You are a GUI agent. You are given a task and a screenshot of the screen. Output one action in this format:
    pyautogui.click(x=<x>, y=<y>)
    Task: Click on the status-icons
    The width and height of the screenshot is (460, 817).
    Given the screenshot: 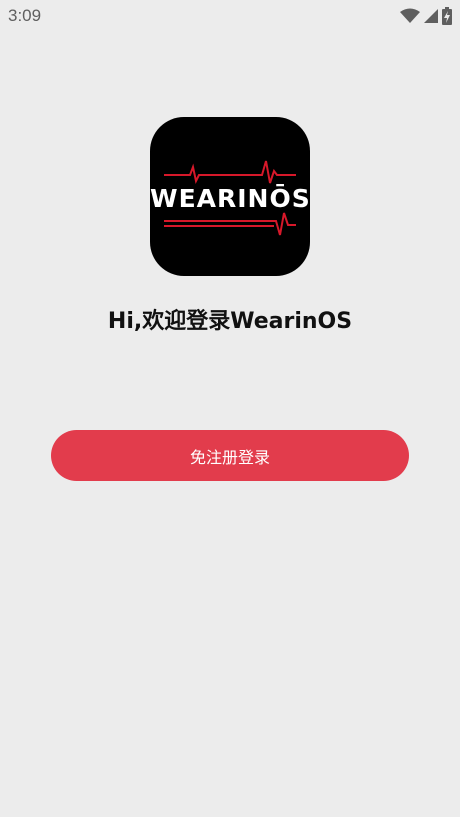 What is the action you would take?
    pyautogui.click(x=426, y=16)
    